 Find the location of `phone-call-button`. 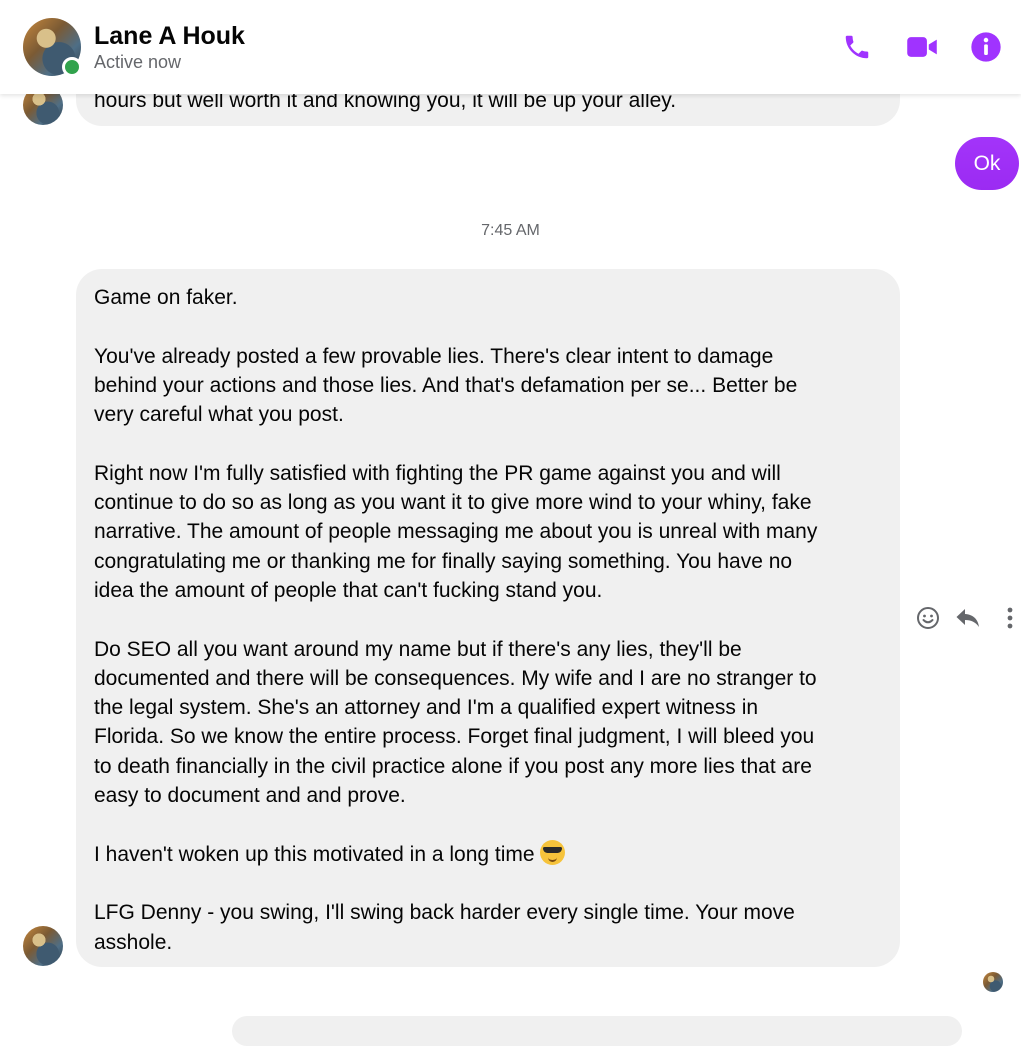

phone-call-button is located at coordinates (857, 47).